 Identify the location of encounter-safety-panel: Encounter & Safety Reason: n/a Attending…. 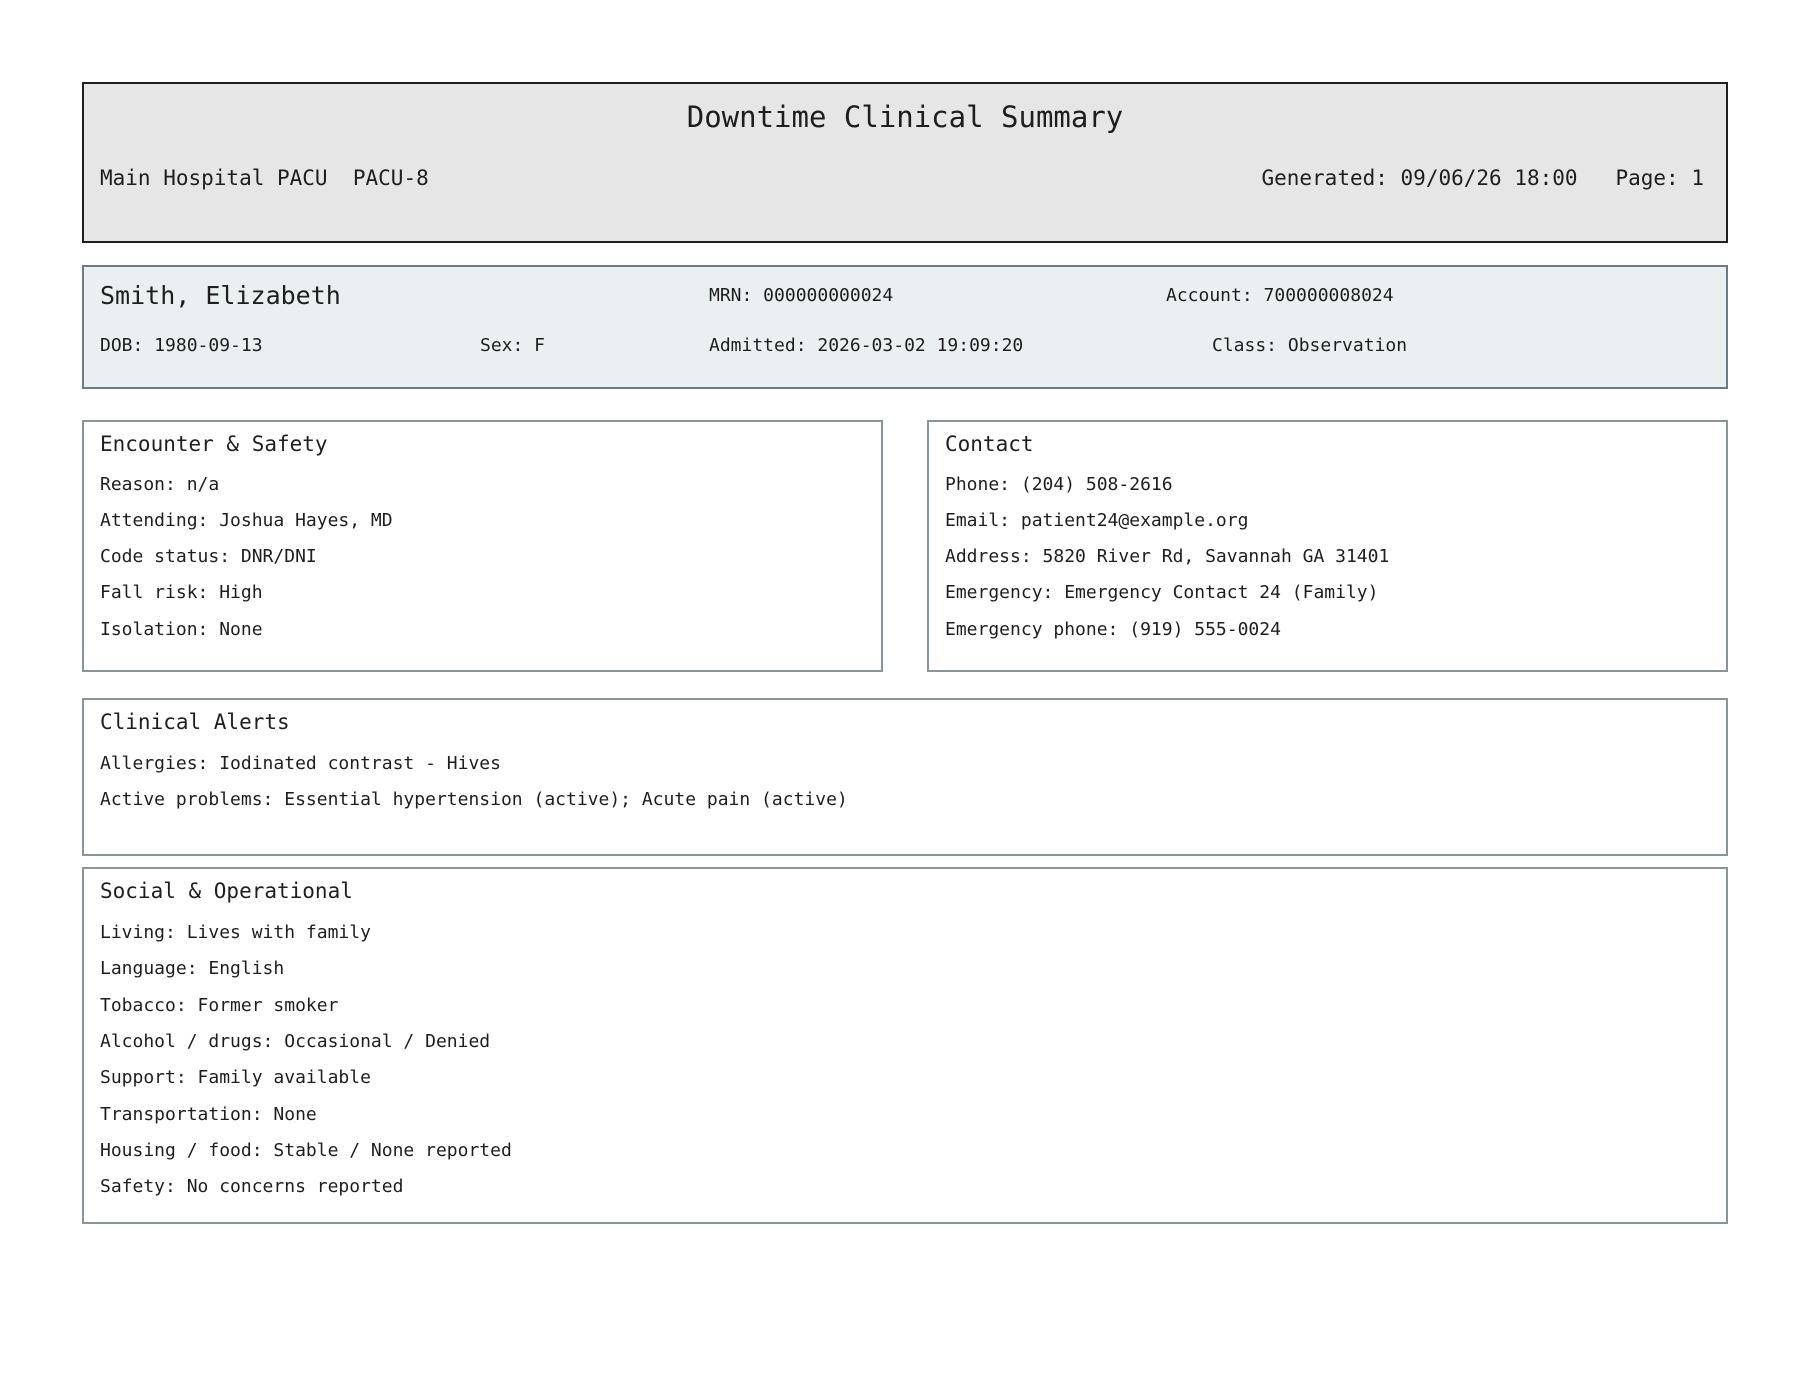
(482, 546).